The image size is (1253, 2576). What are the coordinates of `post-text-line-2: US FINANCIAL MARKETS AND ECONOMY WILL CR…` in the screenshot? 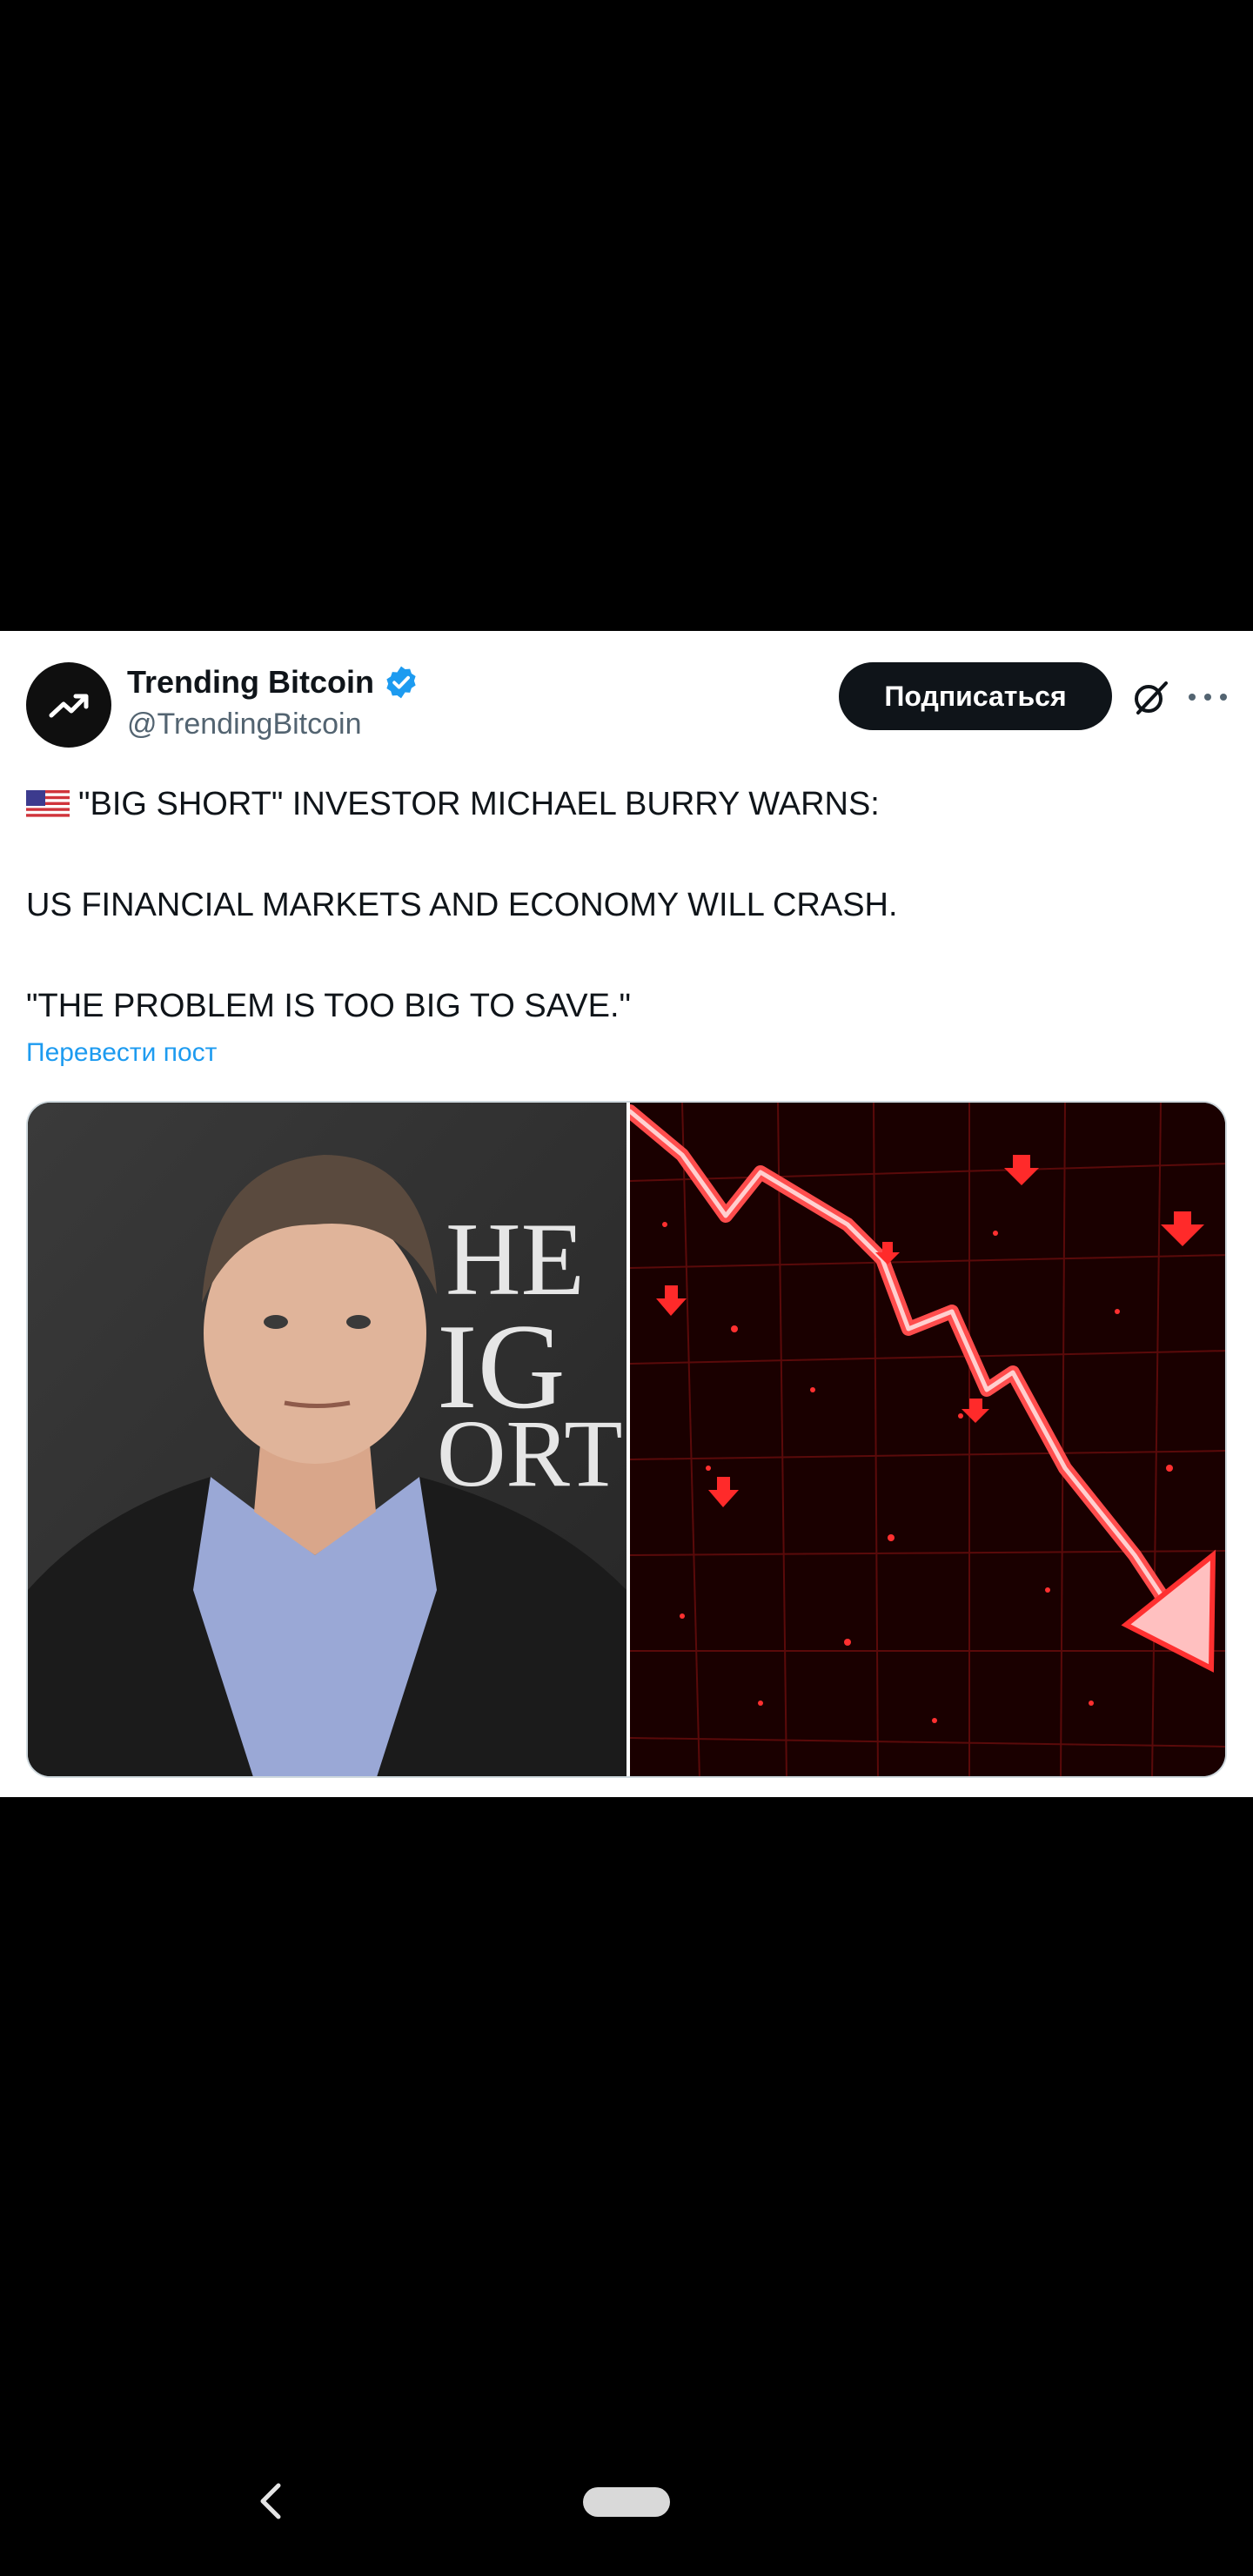 It's located at (462, 905).